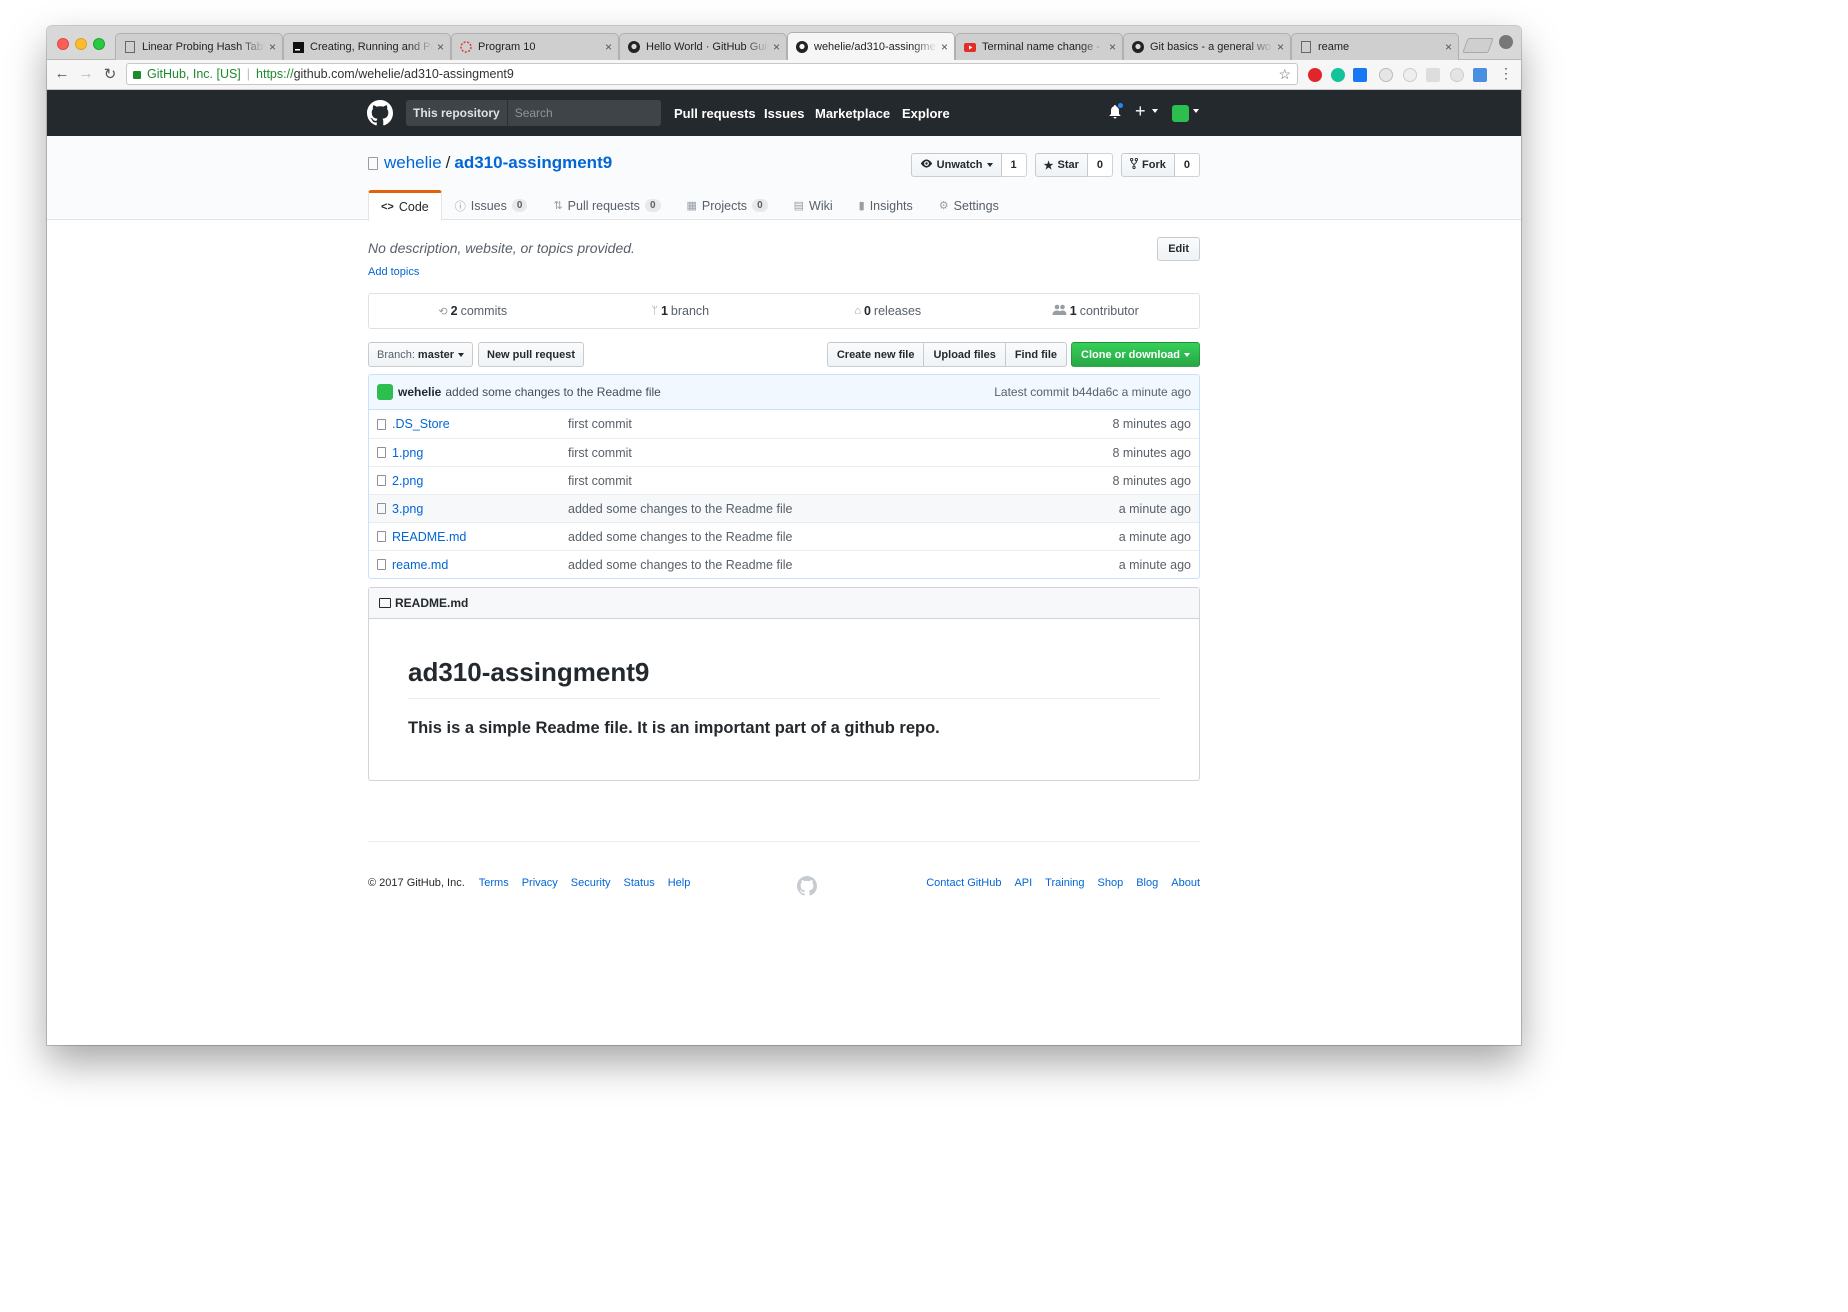  I want to click on circle-extension-icon, so click(1386, 75).